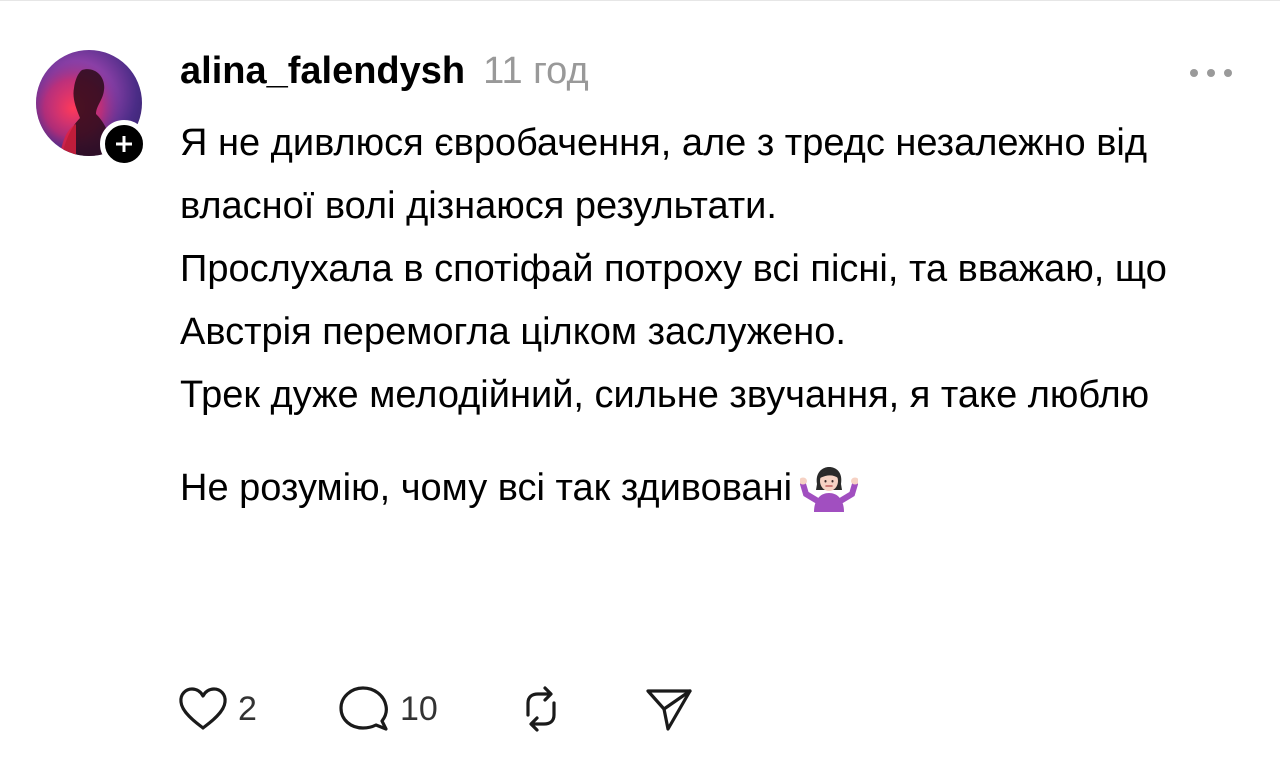  I want to click on post-last-text: Не розумію, чому всі так здивовані, so click(486, 488).